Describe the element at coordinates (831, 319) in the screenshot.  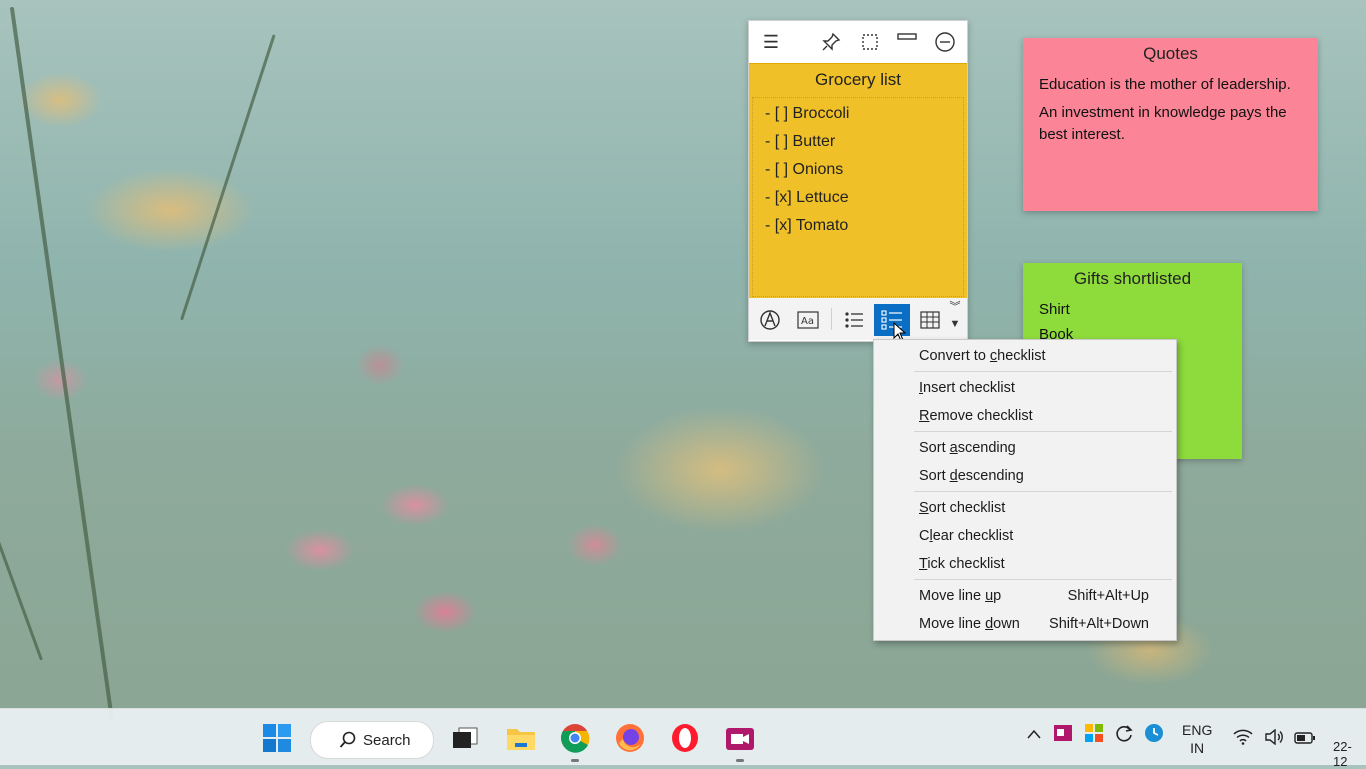
I see `toolbar-separator` at that location.